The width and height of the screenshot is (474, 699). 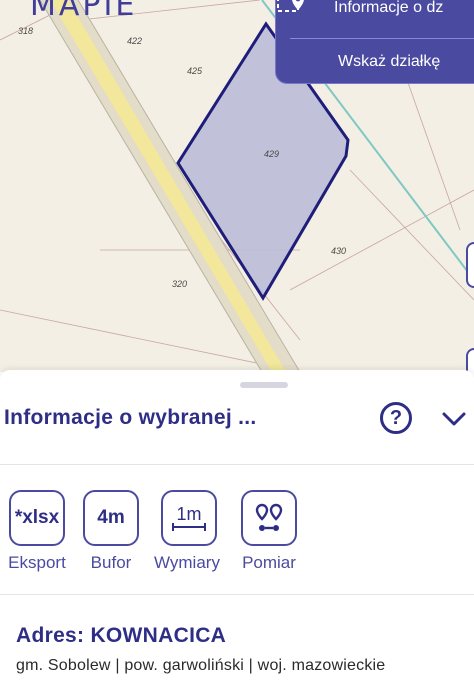 I want to click on parcel-number: 425, so click(x=195, y=71).